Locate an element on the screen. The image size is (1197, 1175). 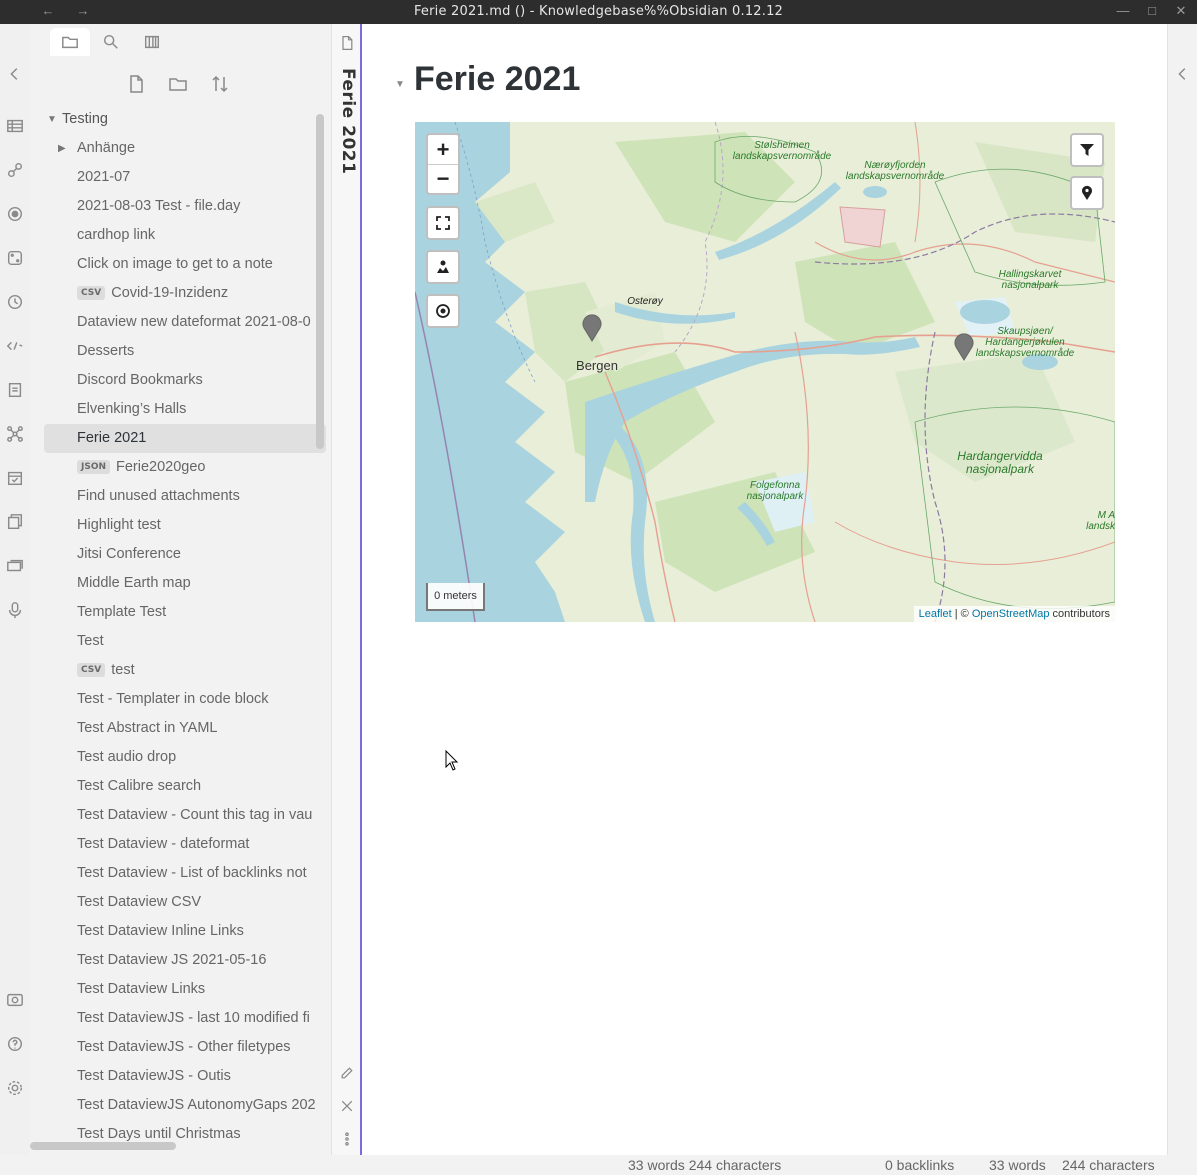
file-item: cardhop link is located at coordinates (185, 235).